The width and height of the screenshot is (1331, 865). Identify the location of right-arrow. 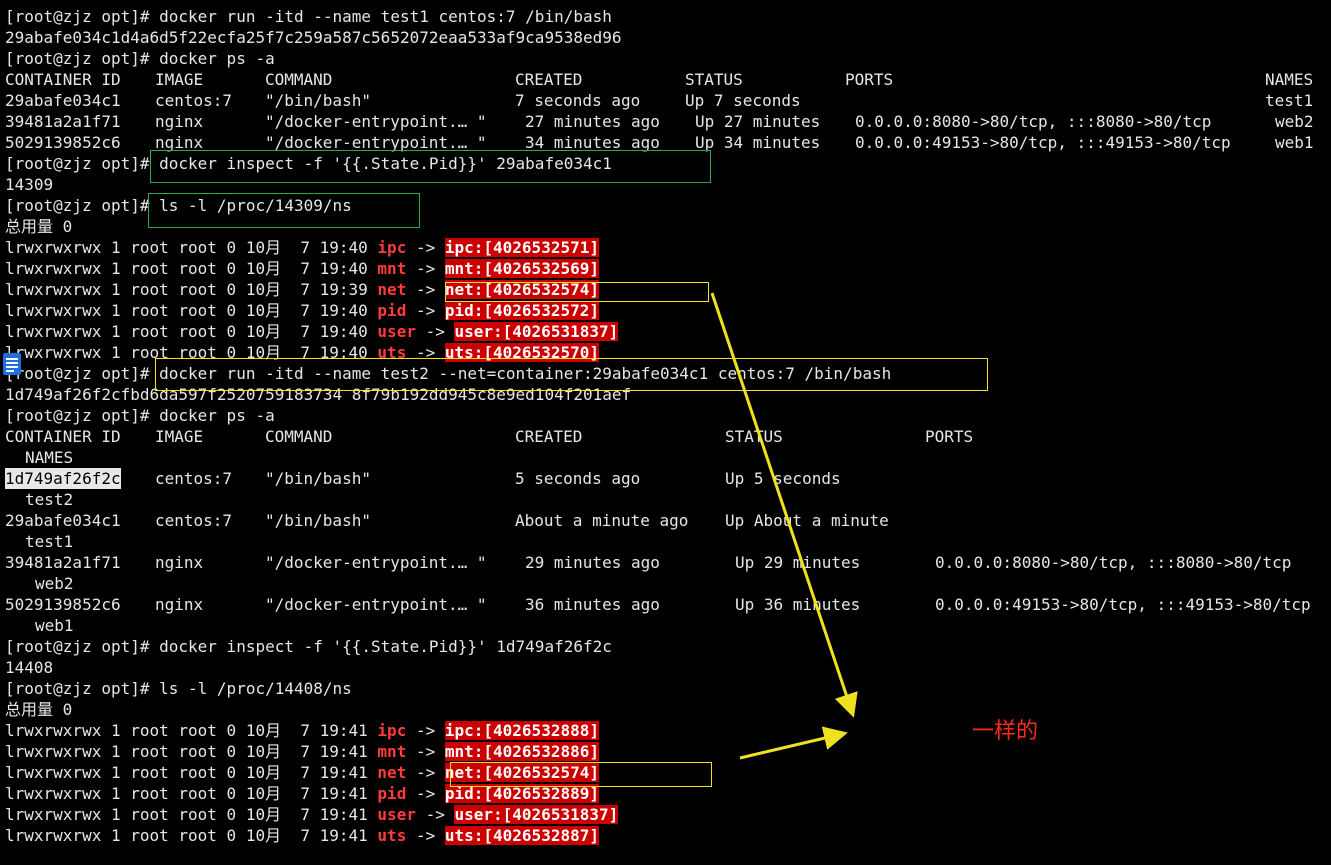
(793, 743).